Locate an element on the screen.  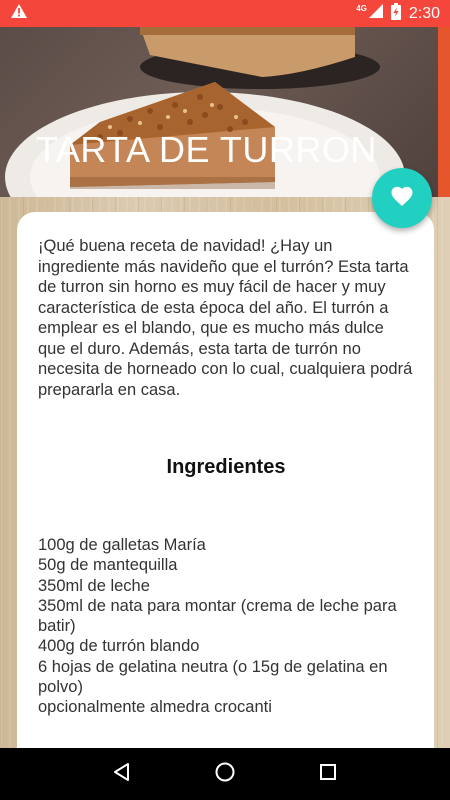
status-right: 4G 2:30 is located at coordinates (398, 13).